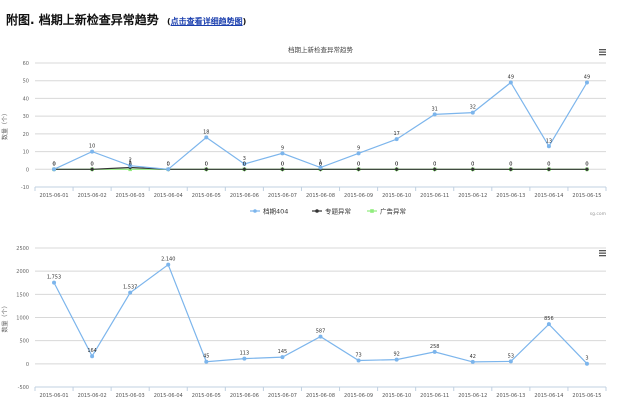  I want to click on x-tick-label: 2015-06-06, so click(244, 396).